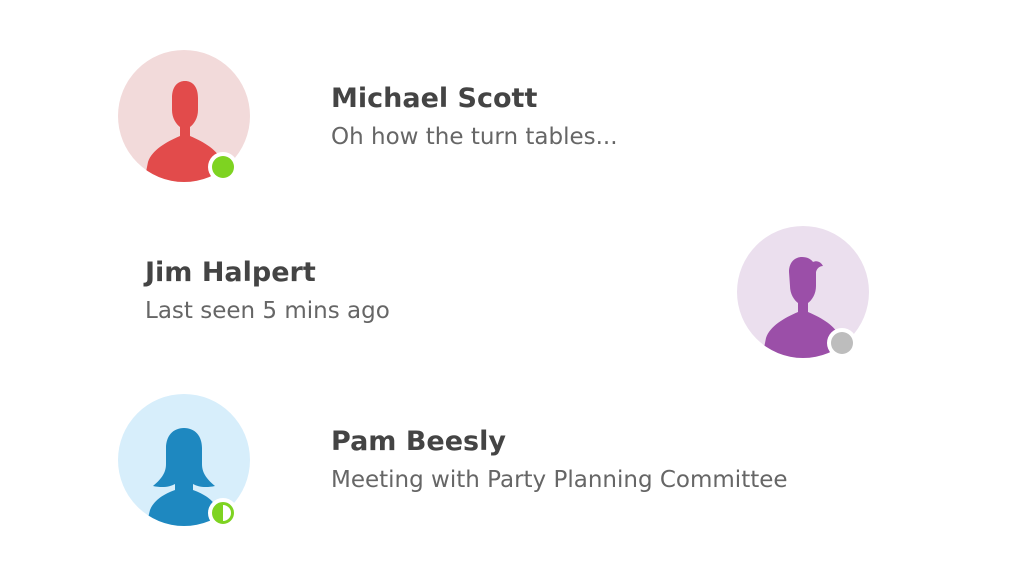  I want to click on away-status-indicator, so click(223, 513).